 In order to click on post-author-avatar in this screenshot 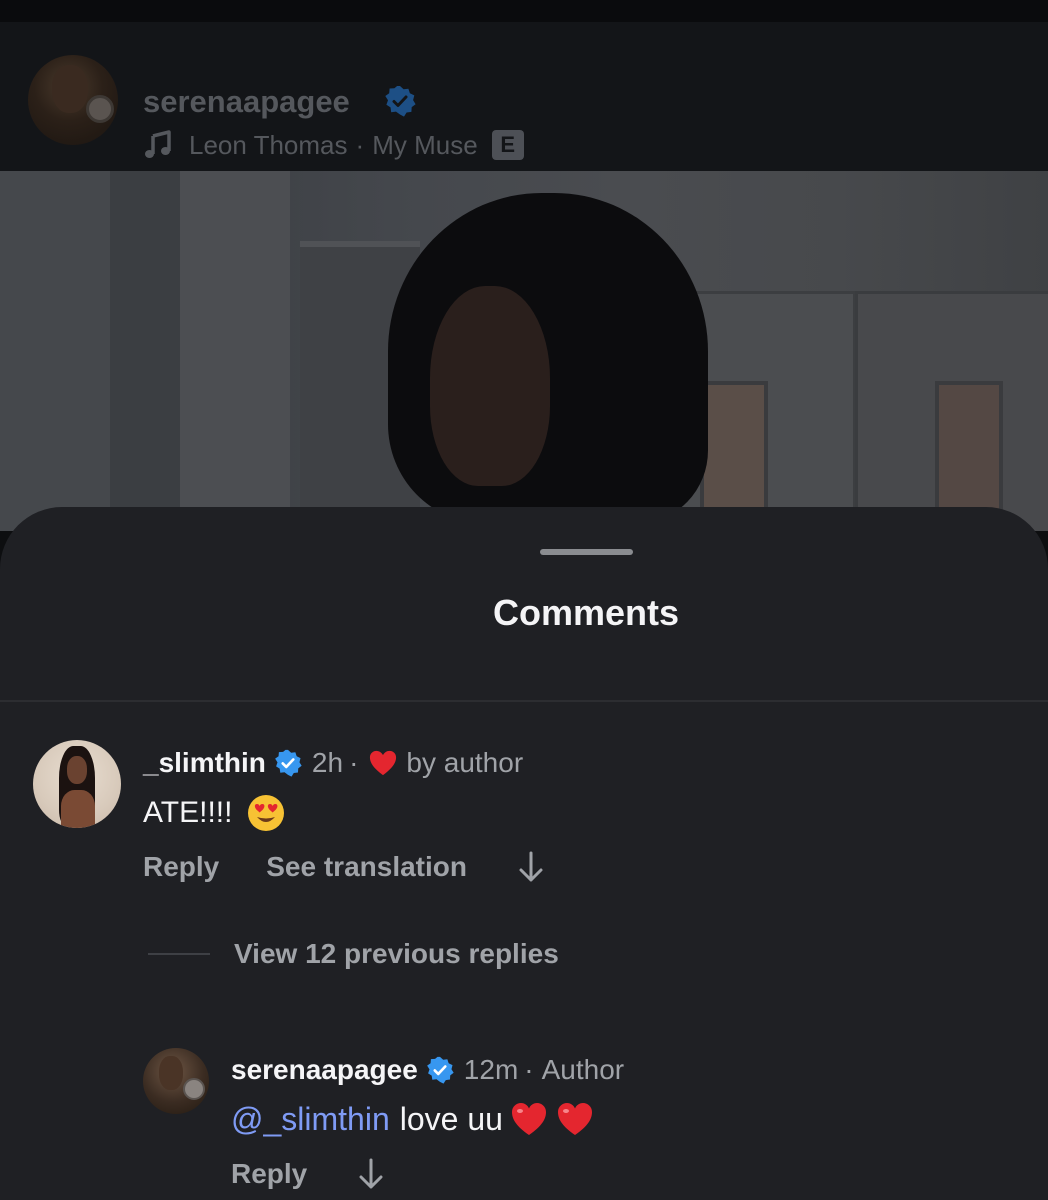, I will do `click(73, 100)`.